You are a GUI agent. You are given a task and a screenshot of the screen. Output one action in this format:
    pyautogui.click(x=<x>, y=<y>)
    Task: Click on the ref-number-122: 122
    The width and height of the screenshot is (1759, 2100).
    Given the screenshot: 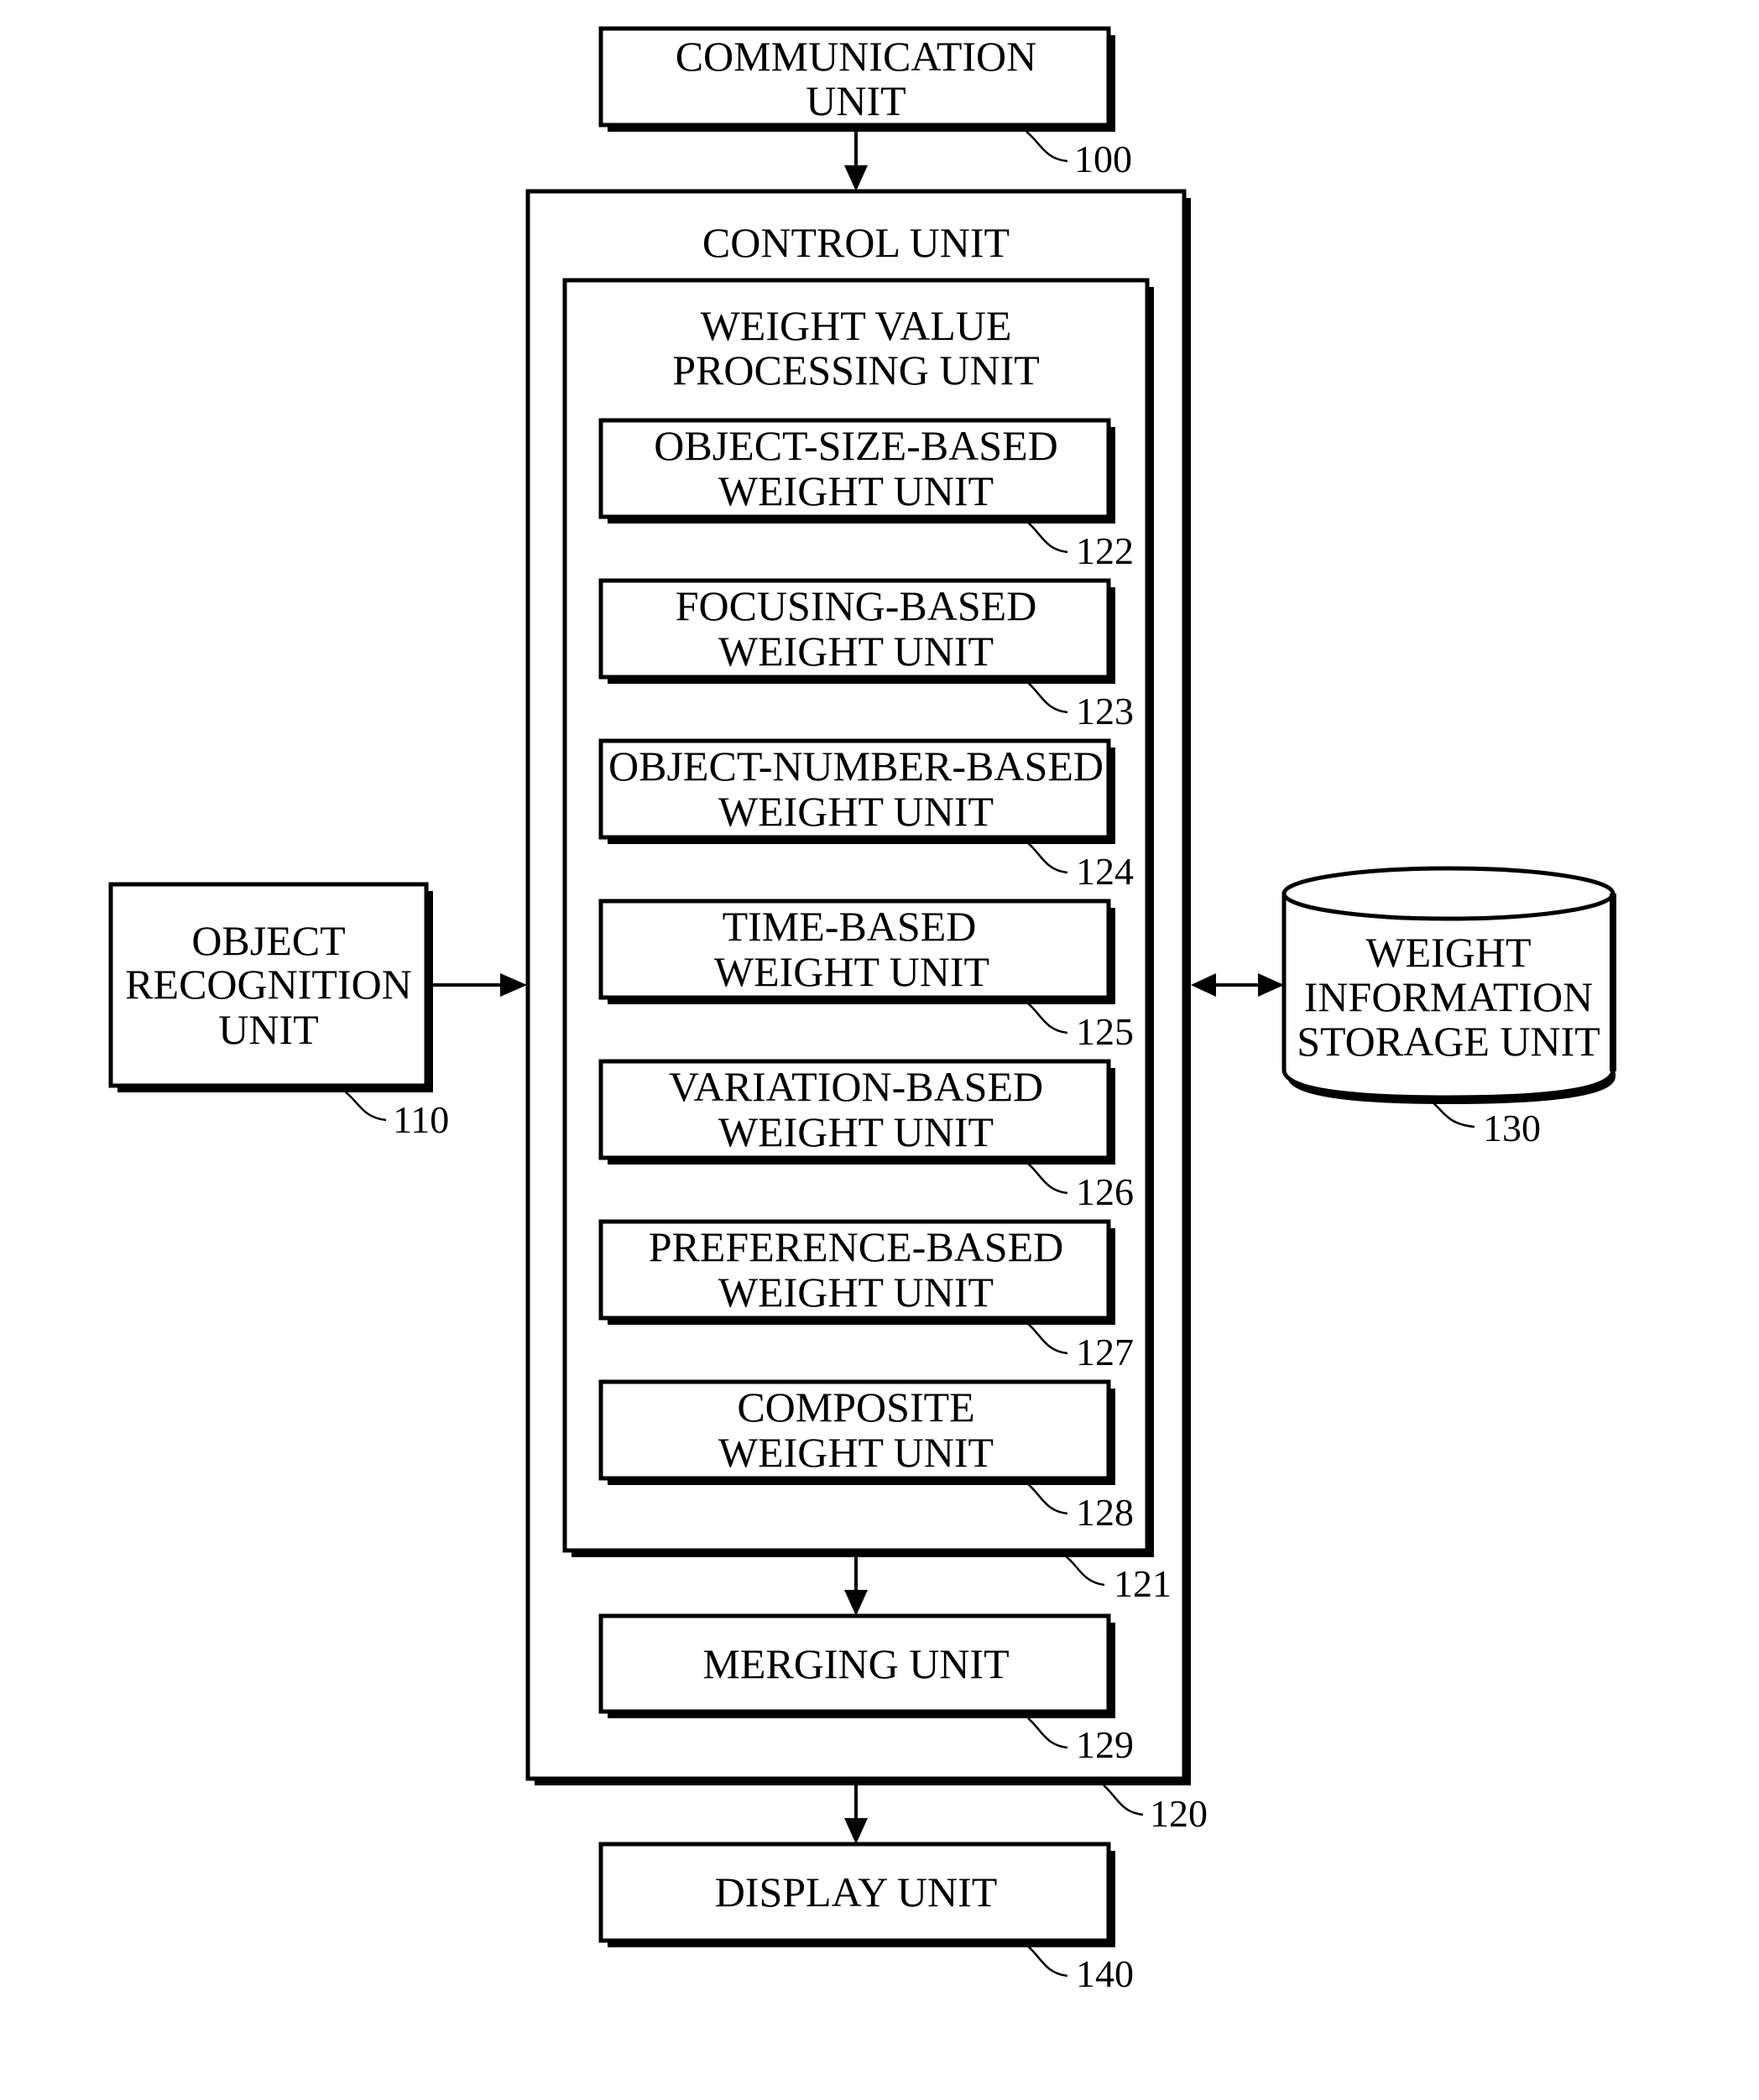 What is the action you would take?
    pyautogui.click(x=1105, y=550)
    